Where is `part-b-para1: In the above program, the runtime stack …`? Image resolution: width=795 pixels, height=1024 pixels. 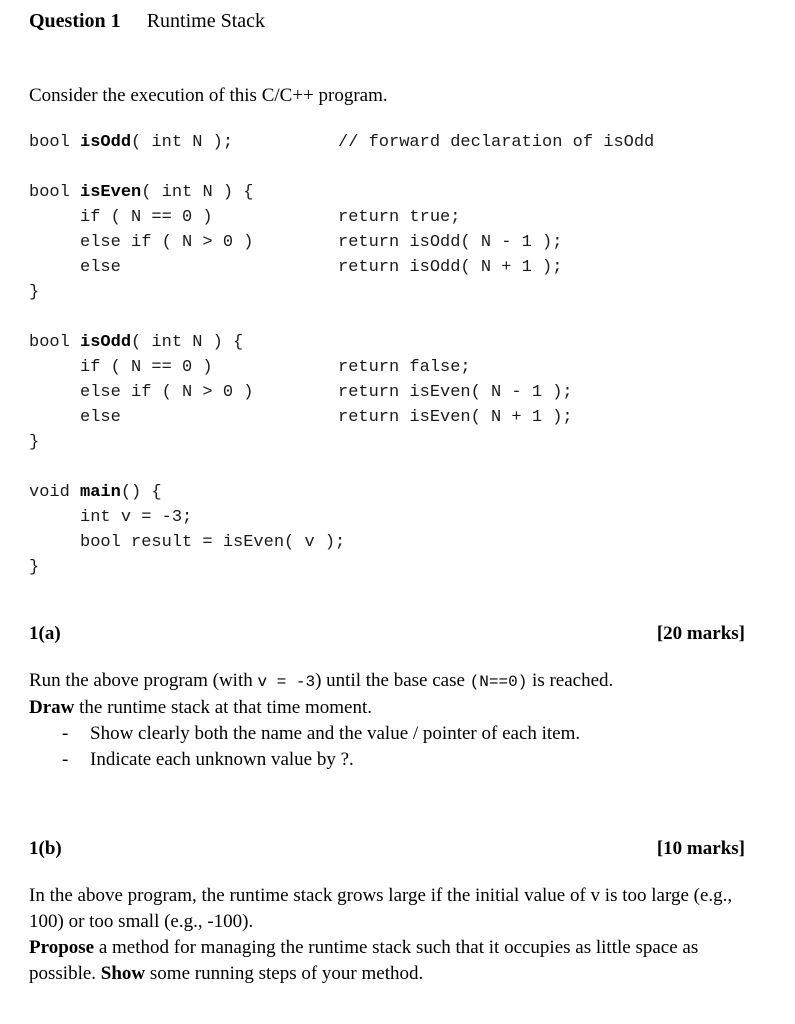 part-b-para1: In the above program, the runtime stack … is located at coordinates (381, 908).